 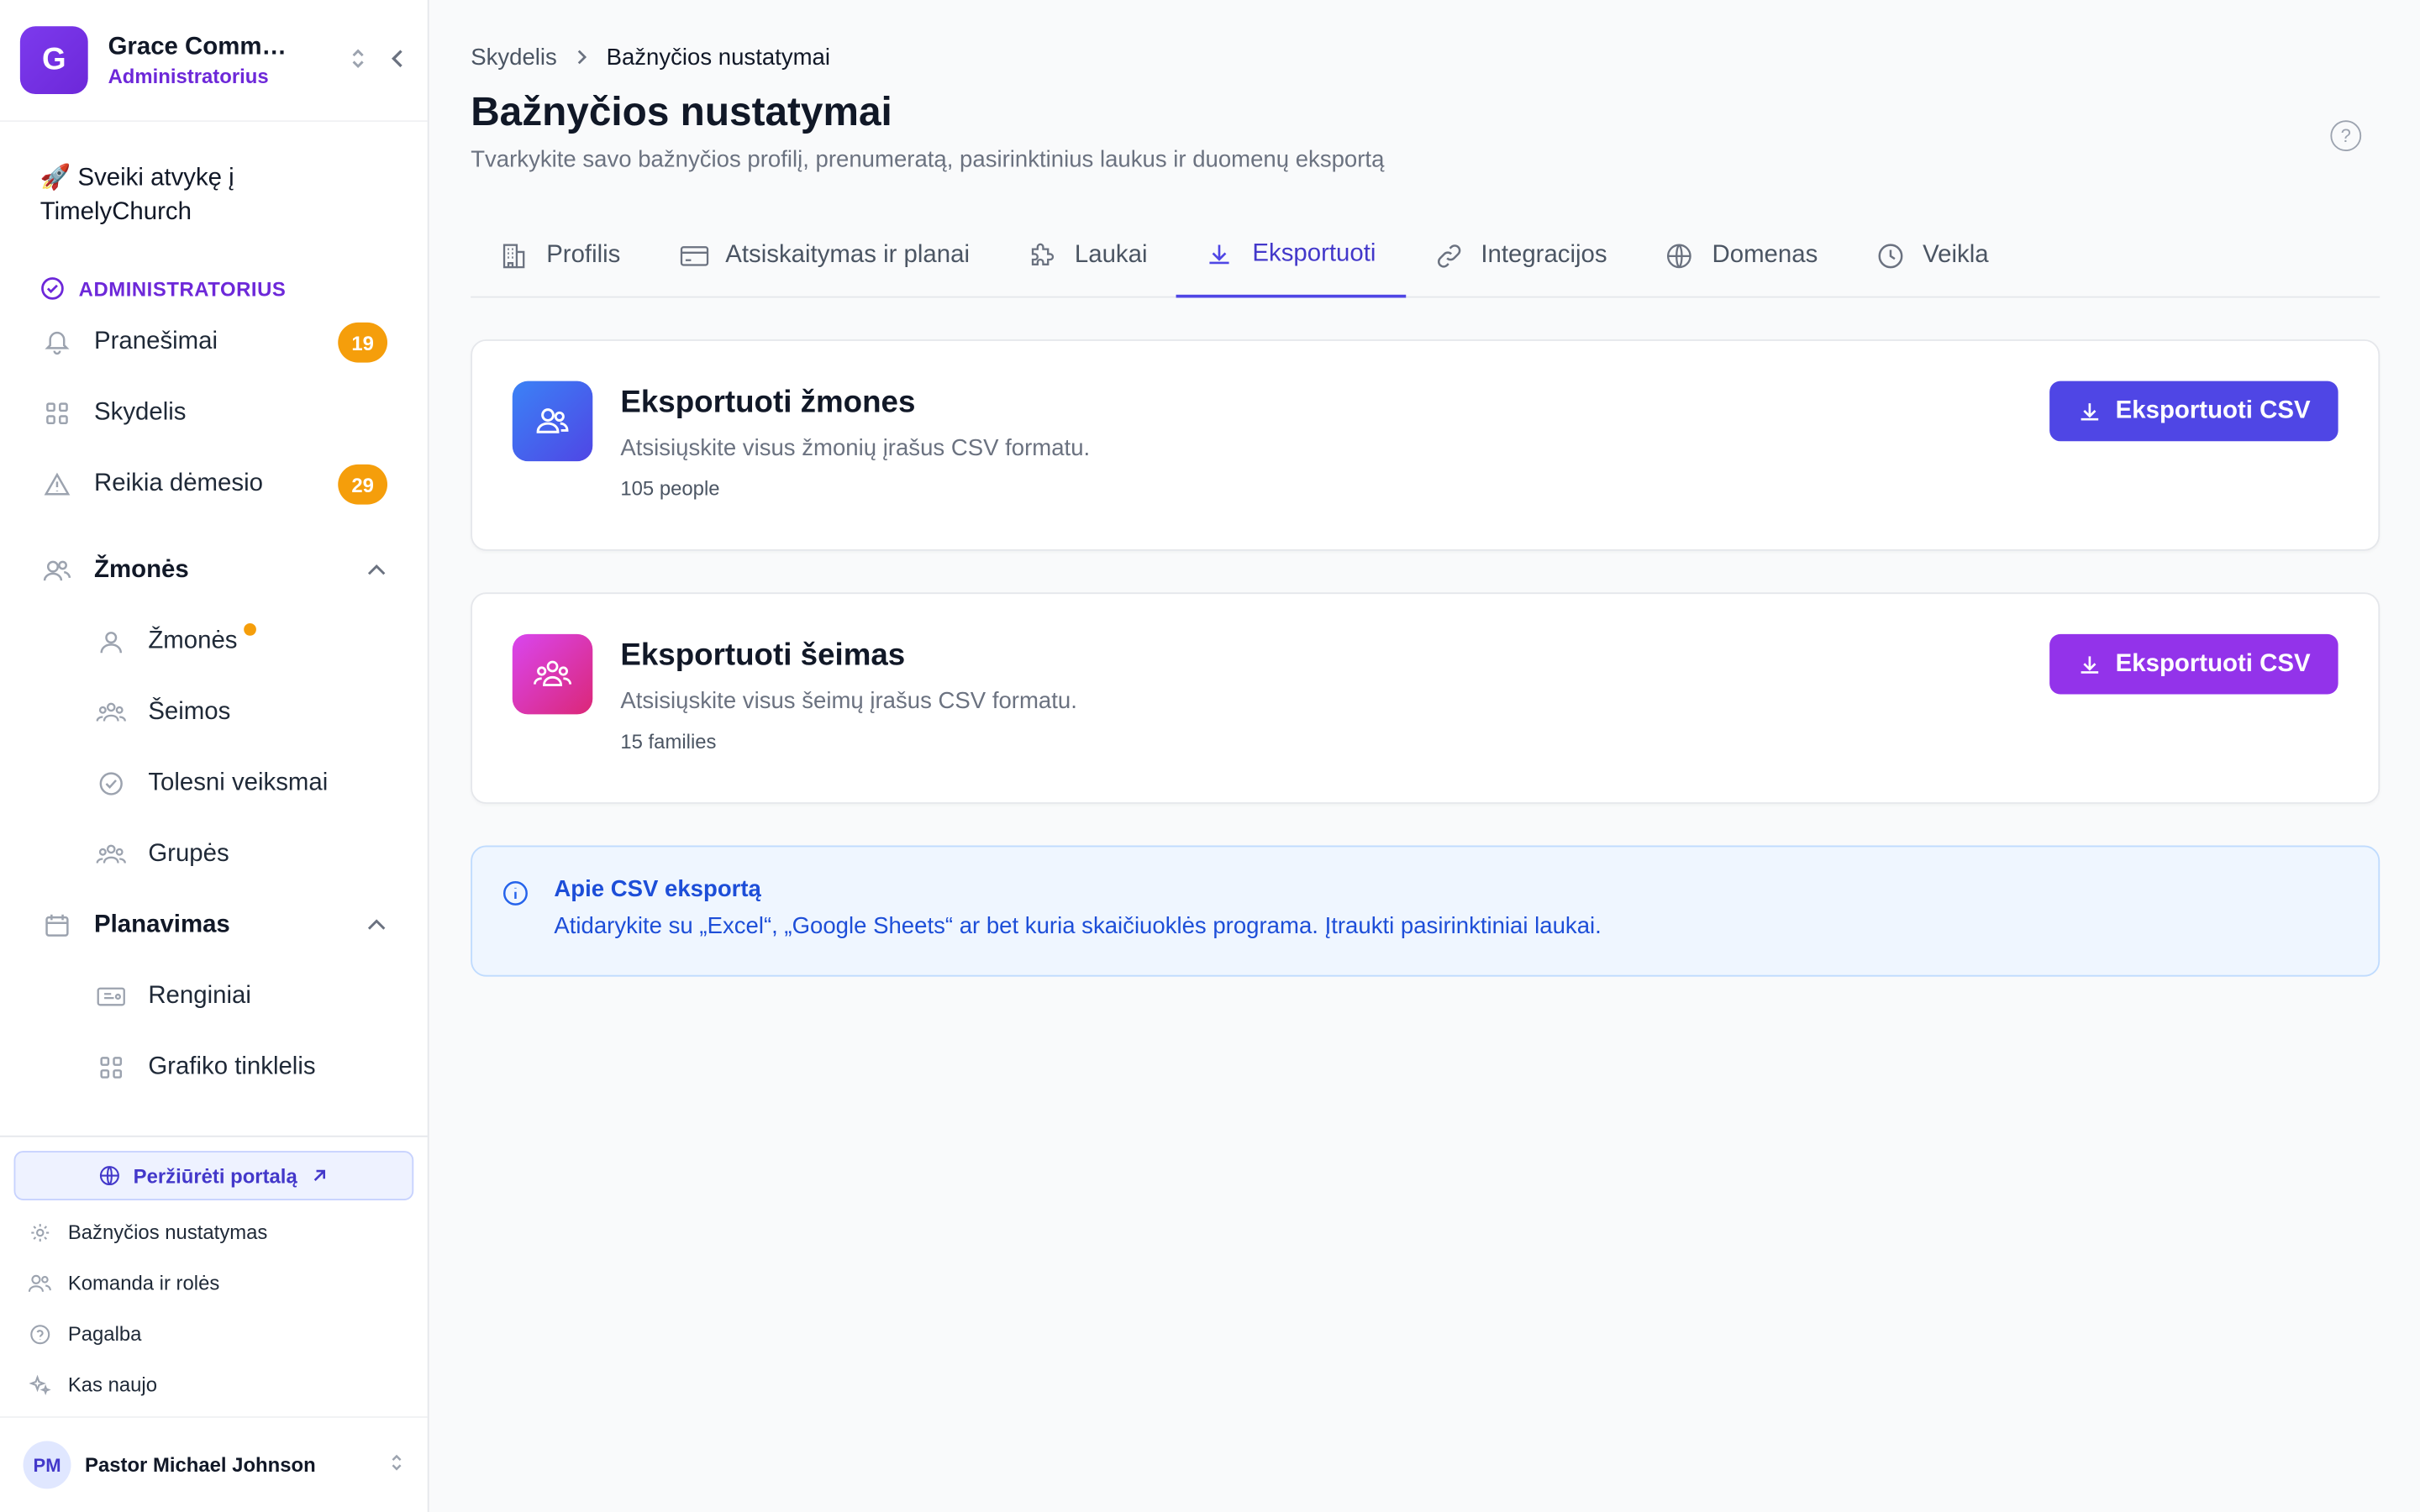 What do you see at coordinates (1742, 255) in the screenshot?
I see `tab-domain: Domenas` at bounding box center [1742, 255].